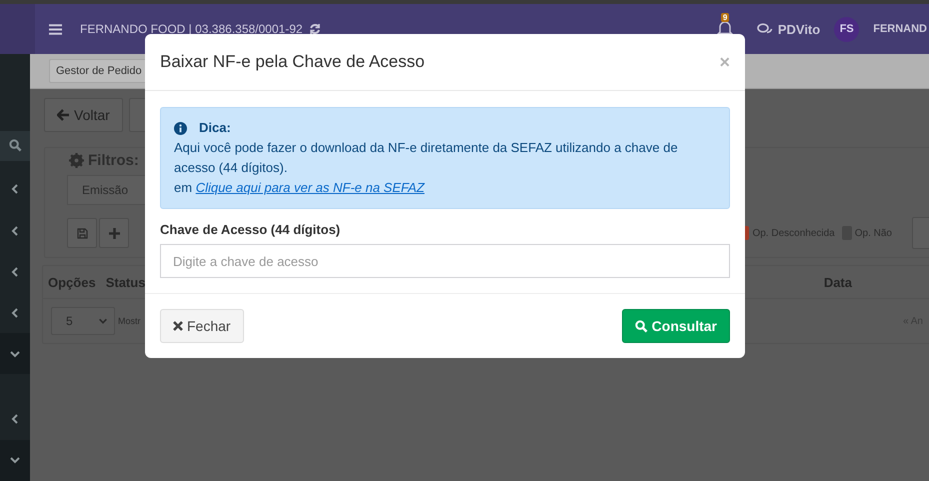  I want to click on chat-icon, so click(764, 29).